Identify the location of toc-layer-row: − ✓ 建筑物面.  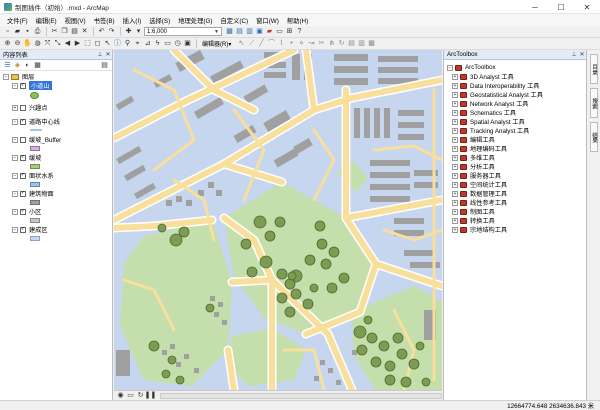
(33, 193).